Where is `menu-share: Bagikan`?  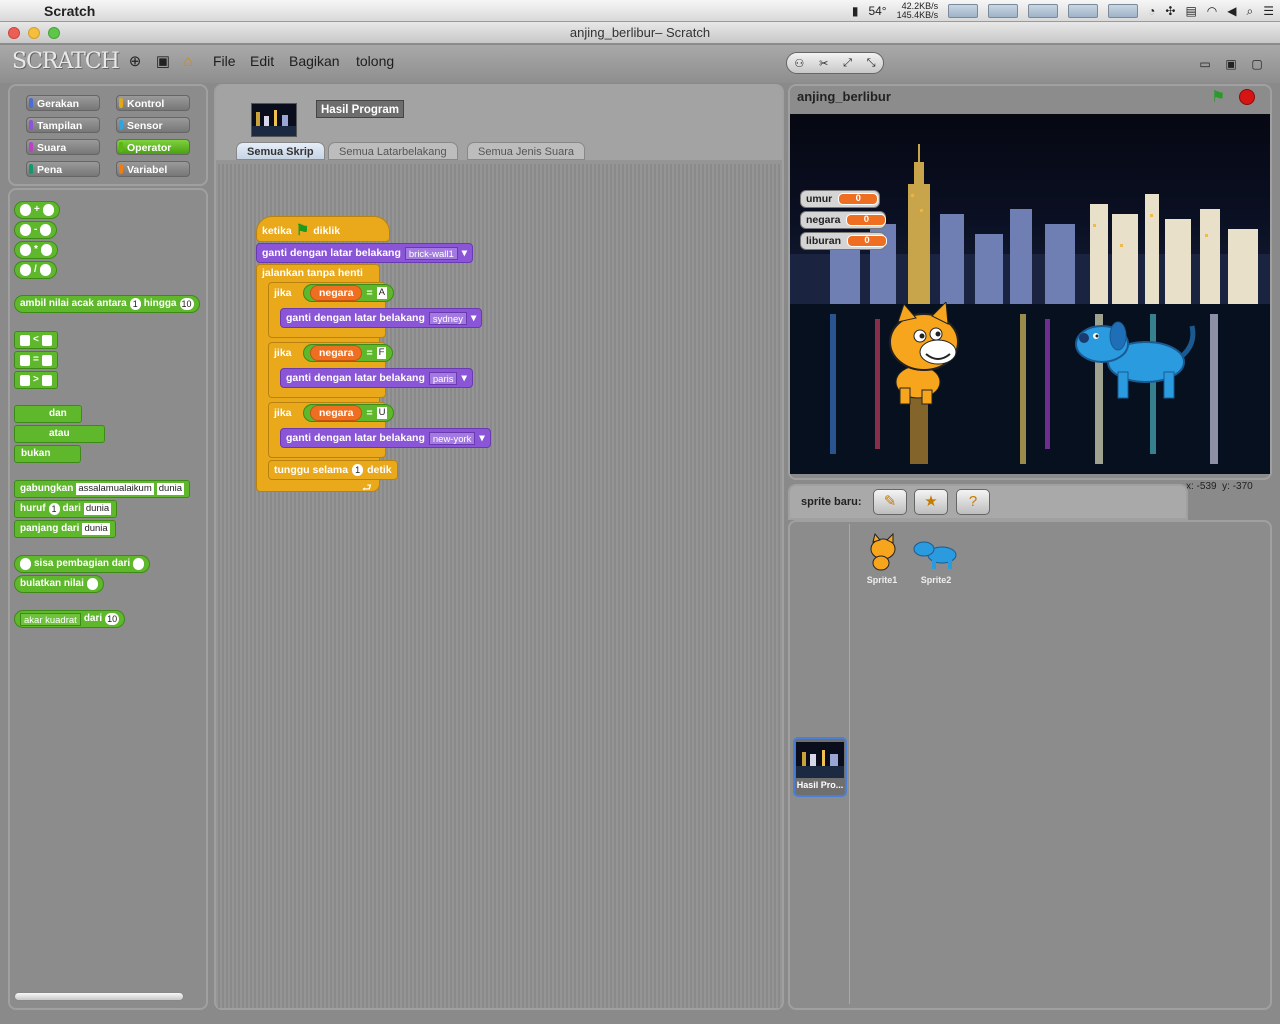
menu-share: Bagikan is located at coordinates (314, 61).